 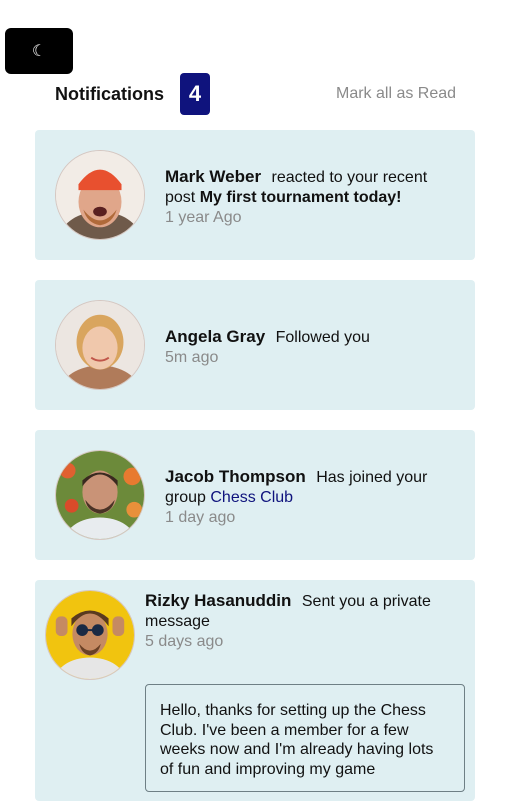 I want to click on user-name: Mark Weber, so click(x=213, y=176).